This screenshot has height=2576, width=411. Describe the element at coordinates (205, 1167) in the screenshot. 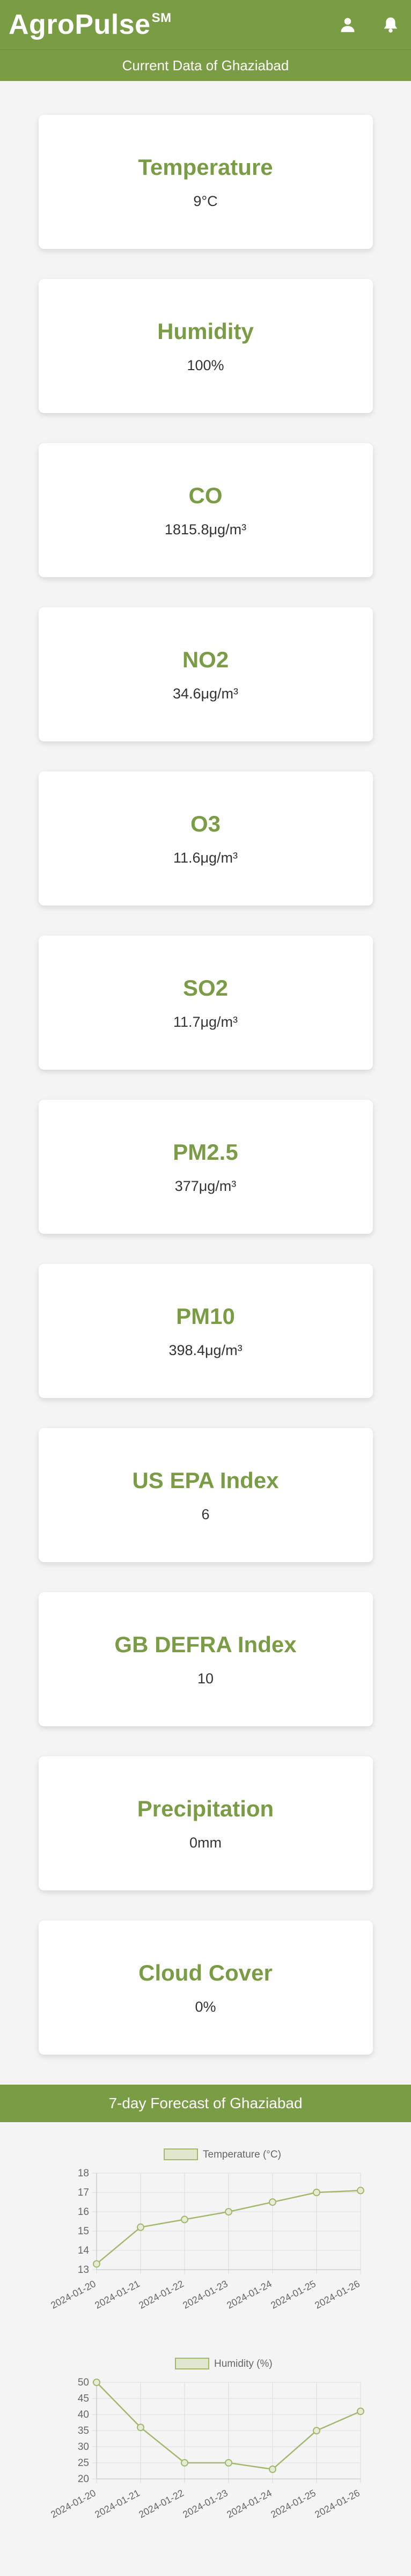

I see `pm25-card: PM2.5 377μg/m³` at that location.